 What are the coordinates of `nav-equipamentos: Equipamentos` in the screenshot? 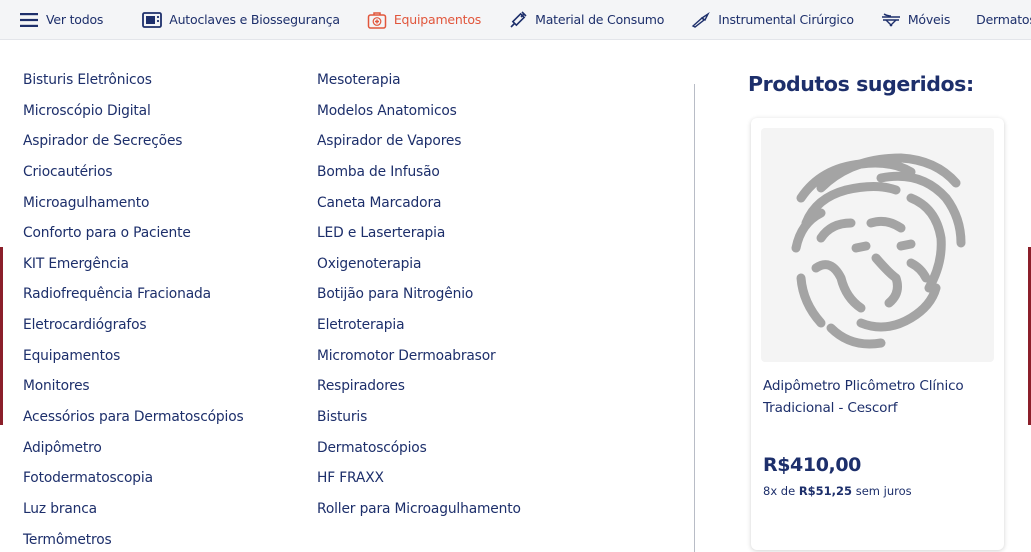 It's located at (424, 19).